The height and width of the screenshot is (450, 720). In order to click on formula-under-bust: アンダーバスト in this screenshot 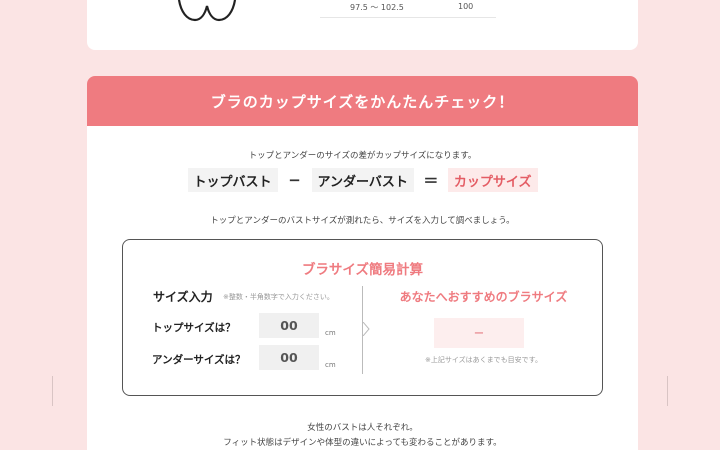, I will do `click(362, 180)`.